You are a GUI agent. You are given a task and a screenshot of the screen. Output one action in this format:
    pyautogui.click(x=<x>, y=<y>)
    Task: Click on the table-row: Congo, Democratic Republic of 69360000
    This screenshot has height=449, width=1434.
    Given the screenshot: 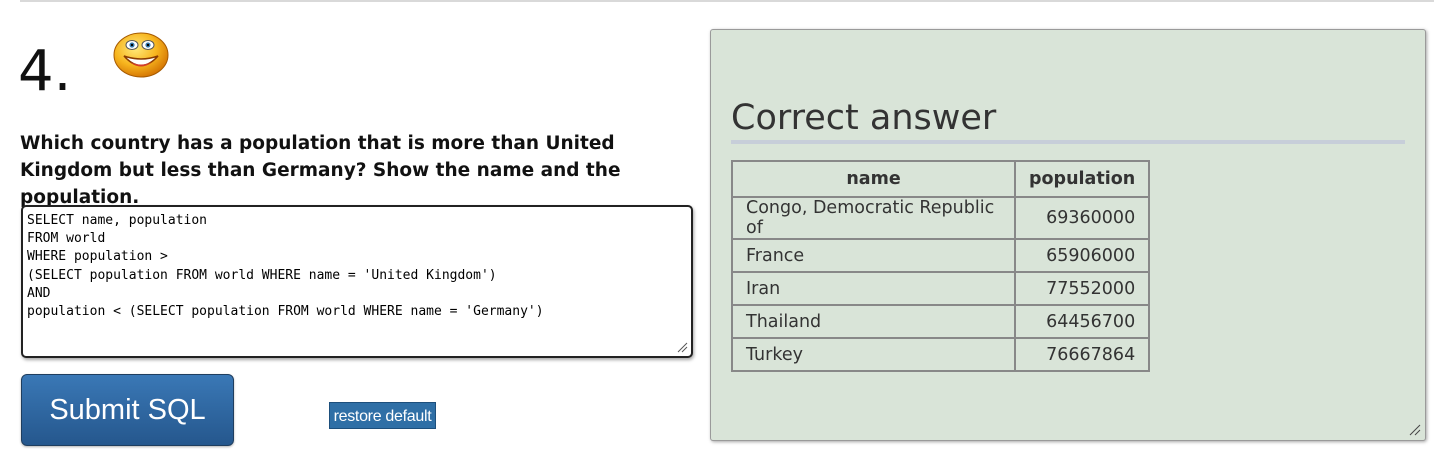 What is the action you would take?
    pyautogui.click(x=941, y=218)
    